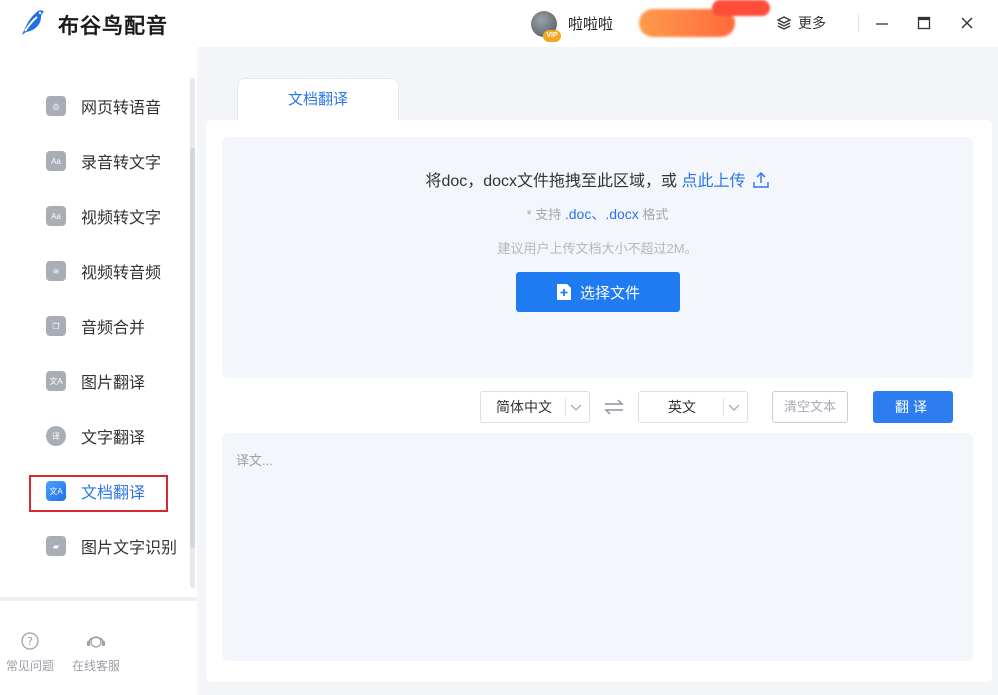 The height and width of the screenshot is (695, 998). I want to click on sidebar-item-label: 视频转音频, so click(121, 273).